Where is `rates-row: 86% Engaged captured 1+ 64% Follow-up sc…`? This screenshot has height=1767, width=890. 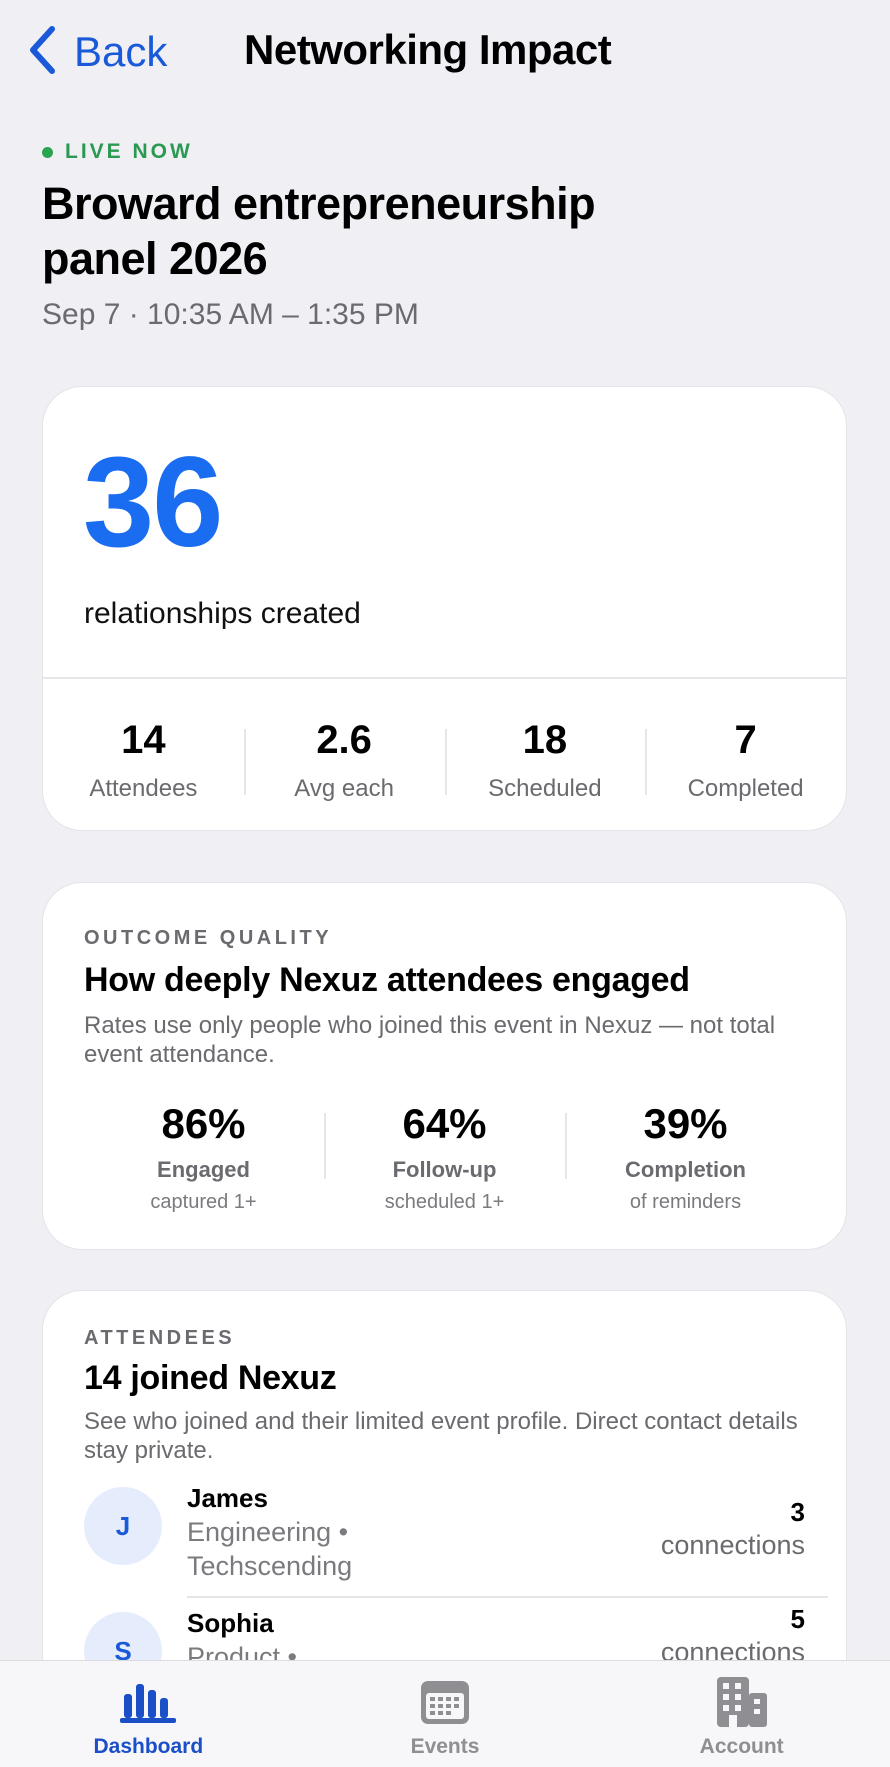 rates-row: 86% Engaged captured 1+ 64% Follow-up sc… is located at coordinates (444, 1157).